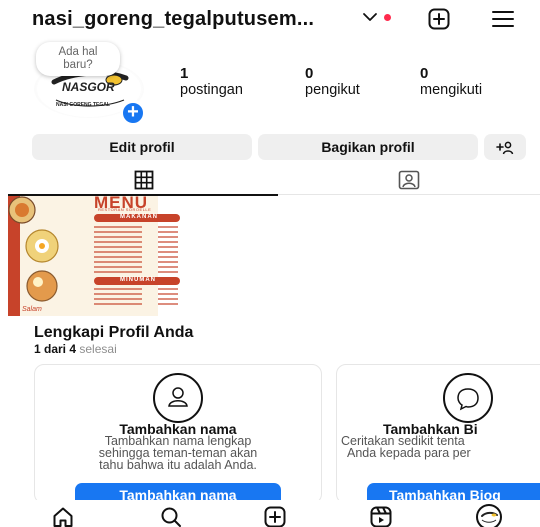 The height and width of the screenshot is (527, 540). What do you see at coordinates (114, 332) in the screenshot?
I see `complete-profile-title: Lengkapi Profil Anda` at bounding box center [114, 332].